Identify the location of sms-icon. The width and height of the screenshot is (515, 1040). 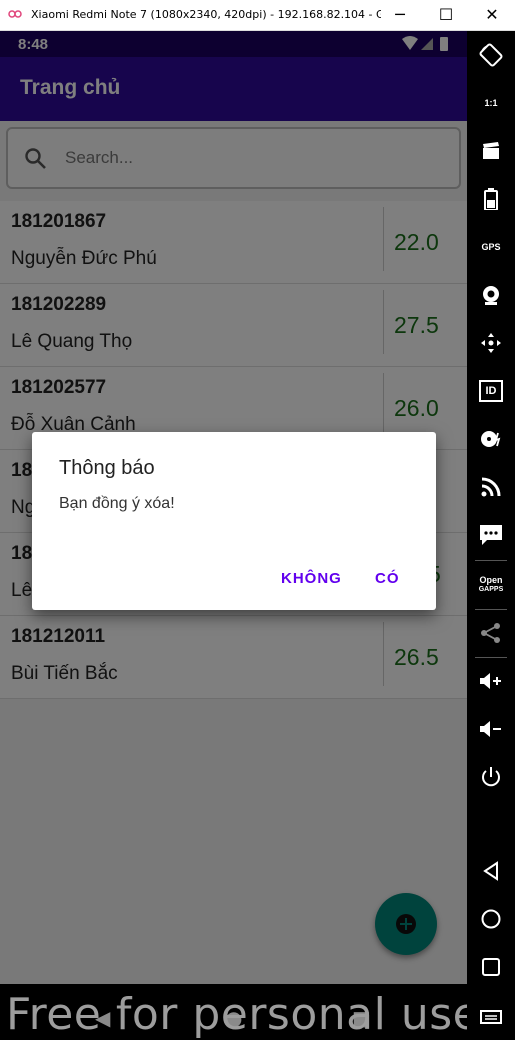
(491, 535).